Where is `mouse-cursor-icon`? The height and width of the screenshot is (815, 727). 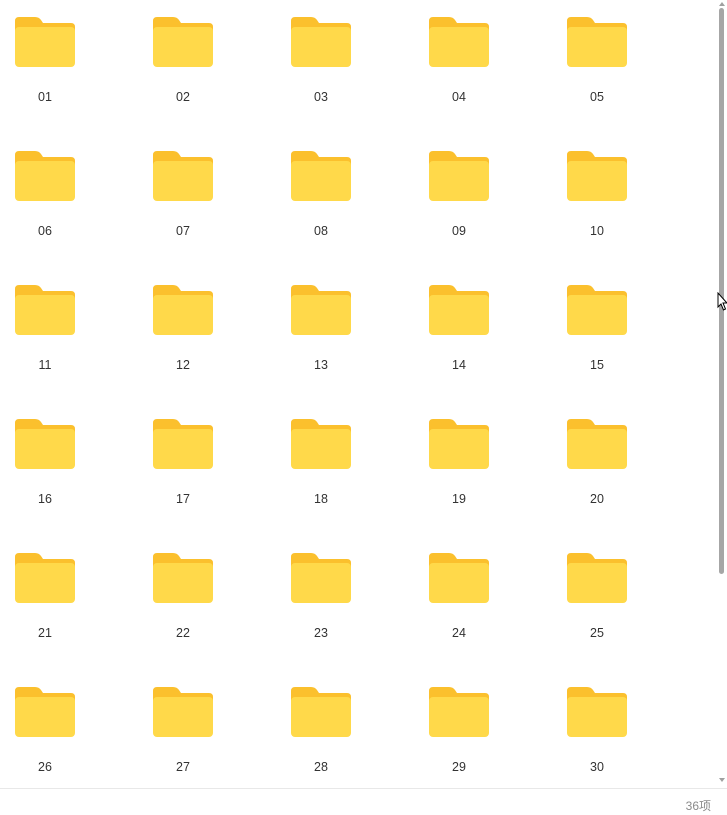
mouse-cursor-icon is located at coordinates (722, 301).